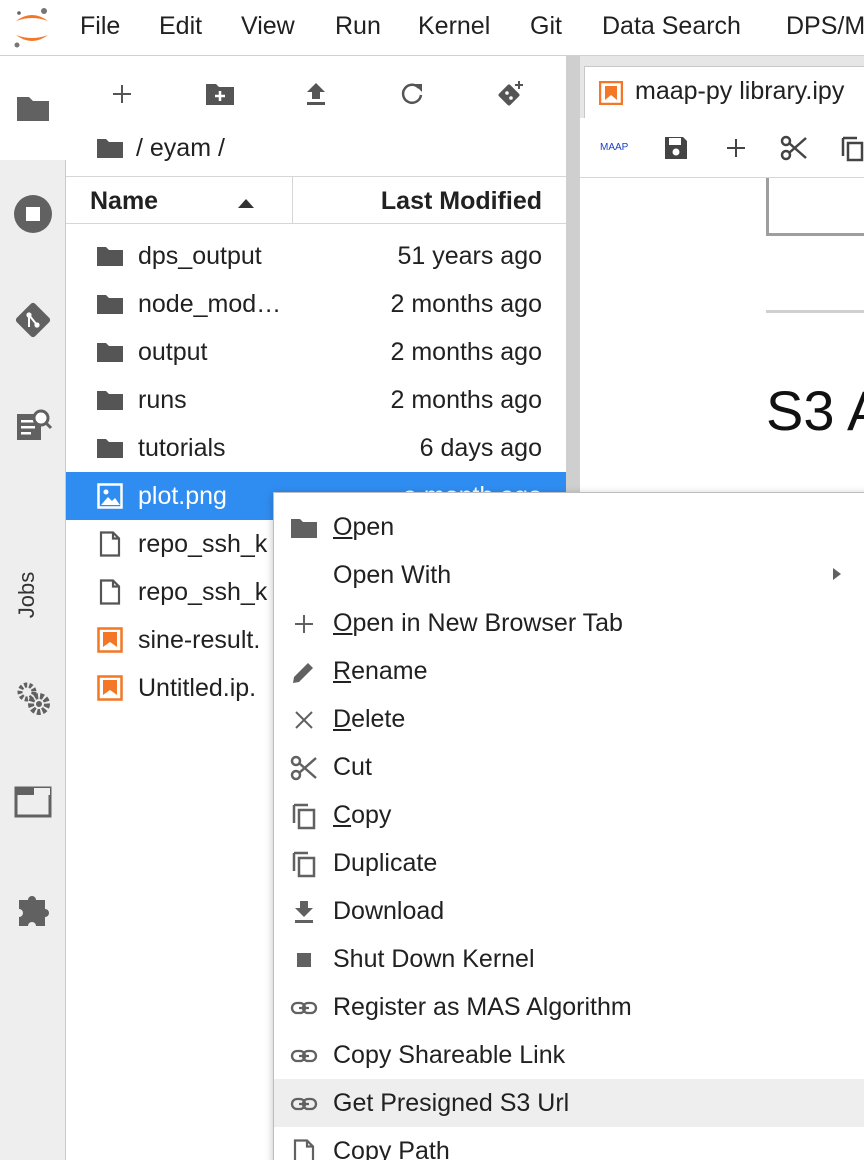 This screenshot has height=1160, width=864. Describe the element at coordinates (369, 719) in the screenshot. I see `menu-item-label: Delete` at that location.